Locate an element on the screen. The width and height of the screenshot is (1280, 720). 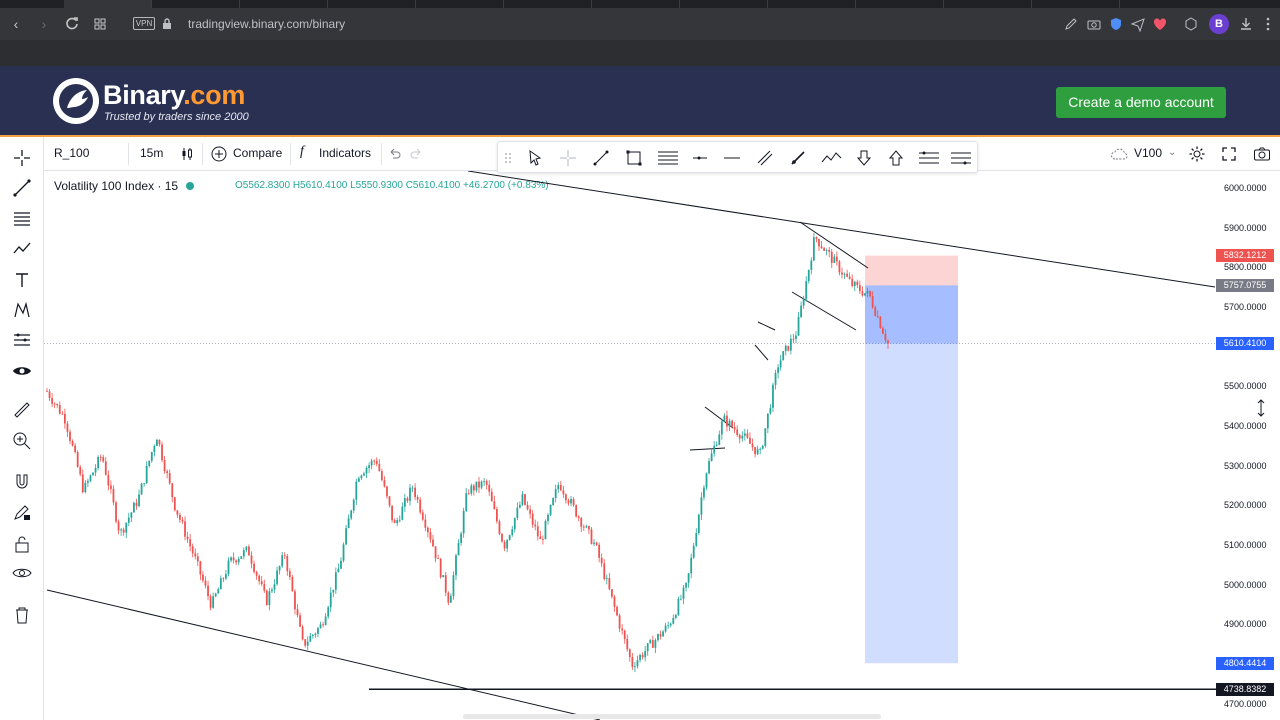
path-tool-icon is located at coordinates (832, 158).